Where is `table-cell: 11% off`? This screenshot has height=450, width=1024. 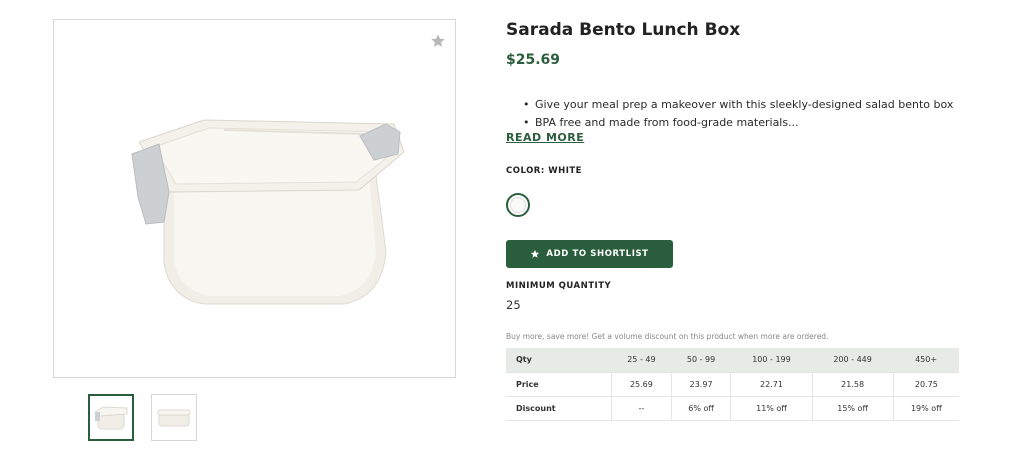
table-cell: 11% off is located at coordinates (771, 408).